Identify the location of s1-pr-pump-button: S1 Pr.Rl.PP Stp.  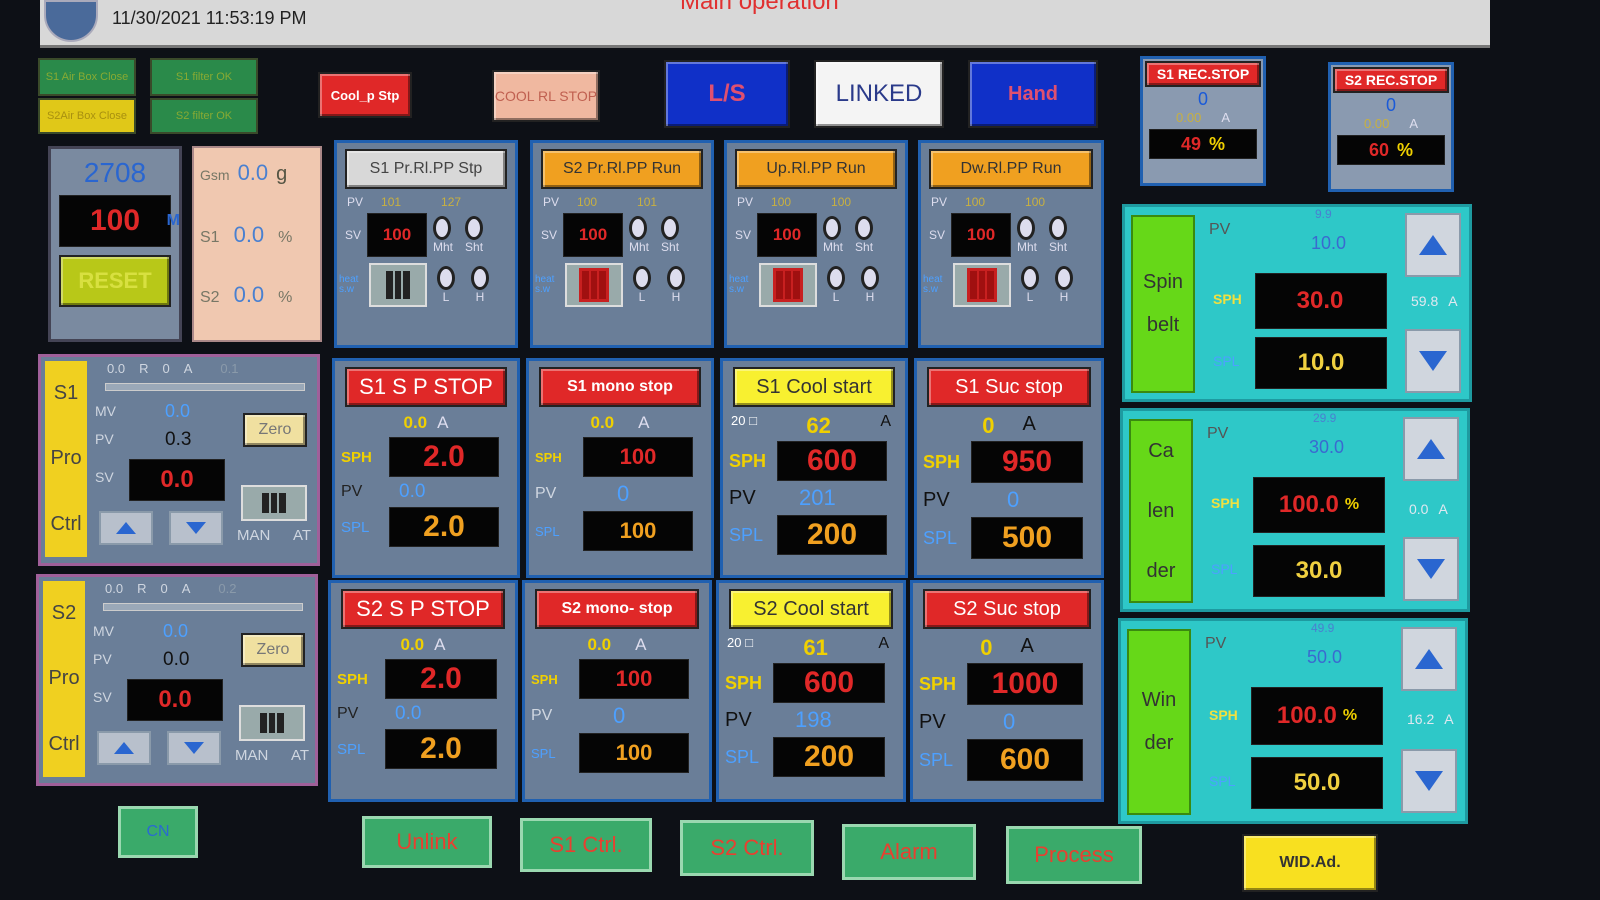
(426, 169).